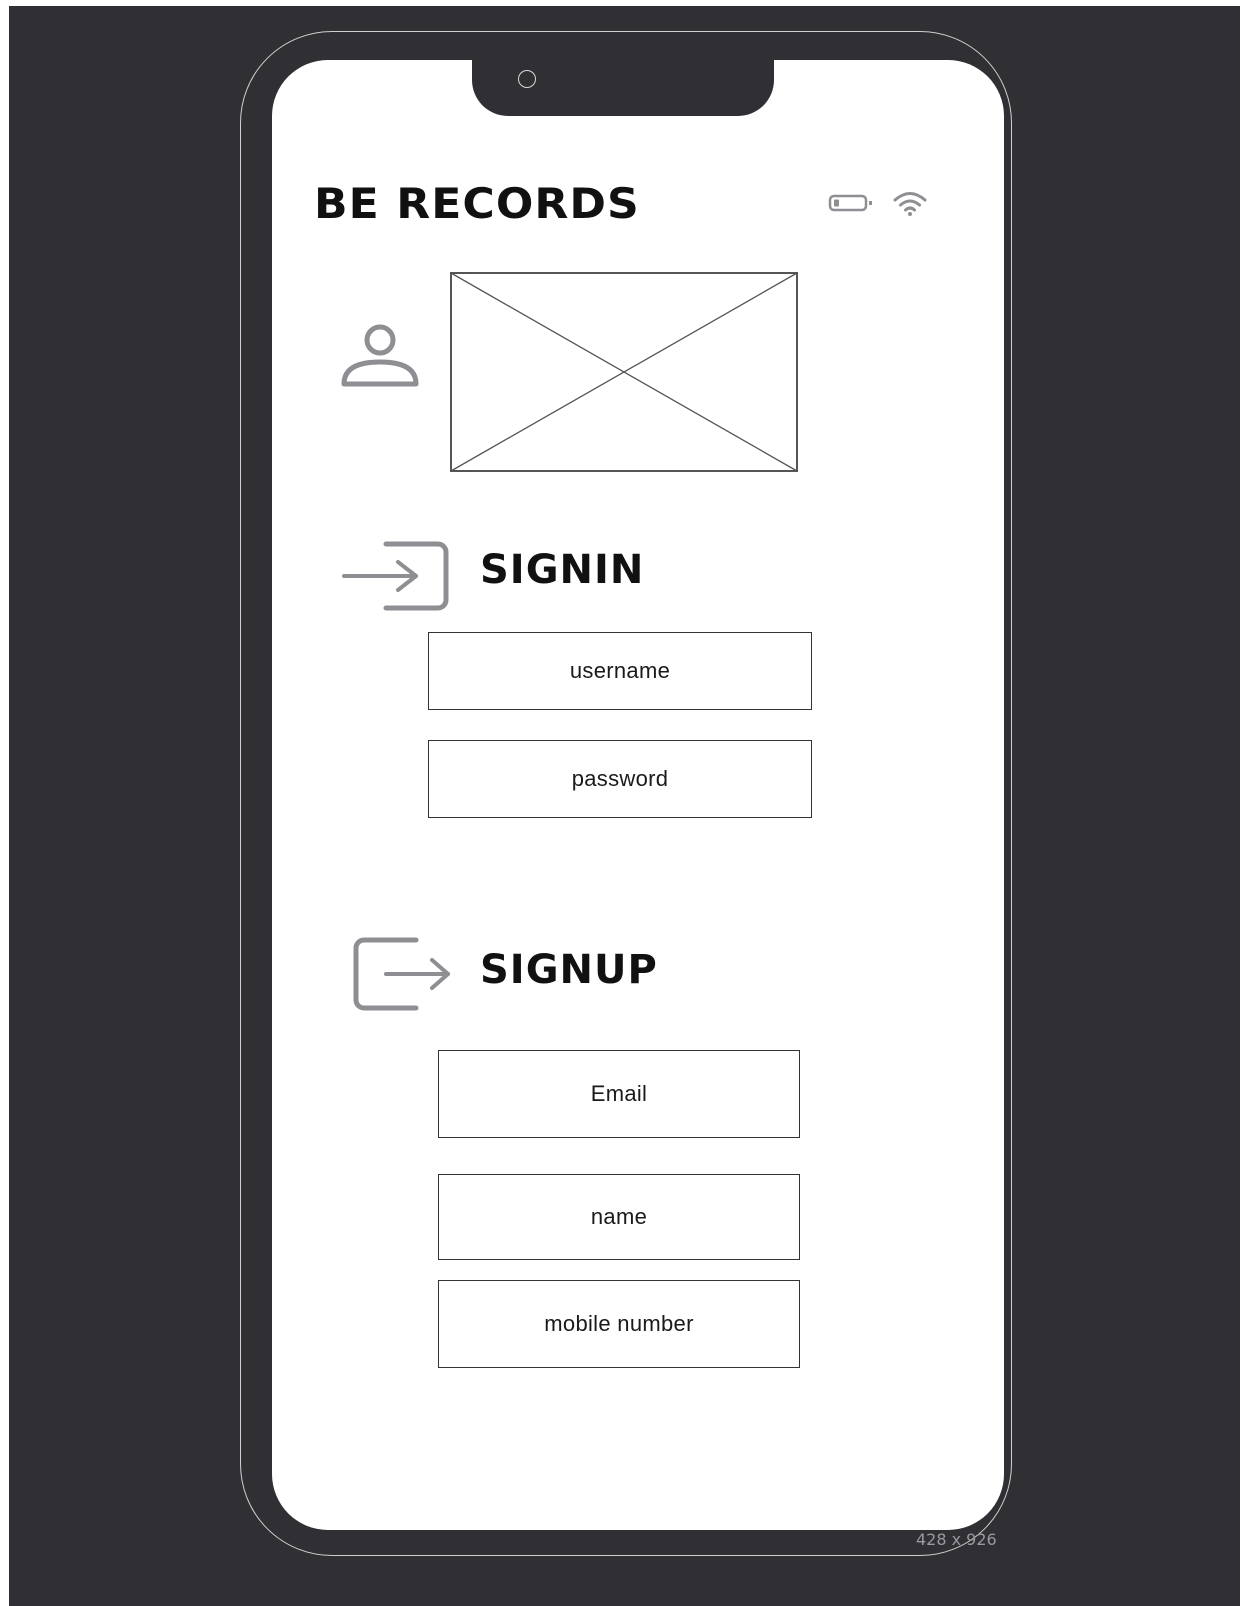 This screenshot has height=1606, width=1249. What do you see at coordinates (380, 359) in the screenshot?
I see `user-avatar-icon` at bounding box center [380, 359].